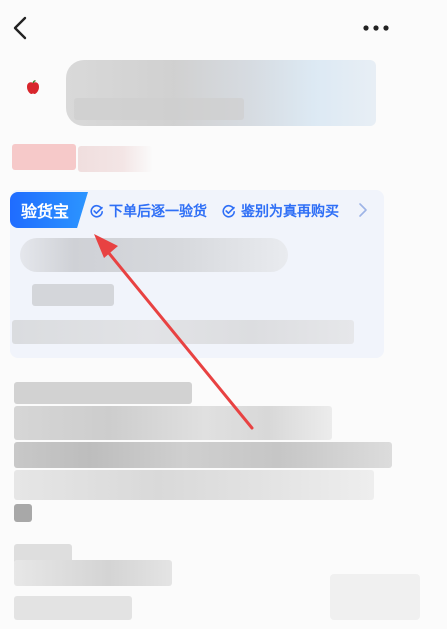 Image resolution: width=447 pixels, height=629 pixels. What do you see at coordinates (375, 597) in the screenshot?
I see `bottom-right-blurred` at bounding box center [375, 597].